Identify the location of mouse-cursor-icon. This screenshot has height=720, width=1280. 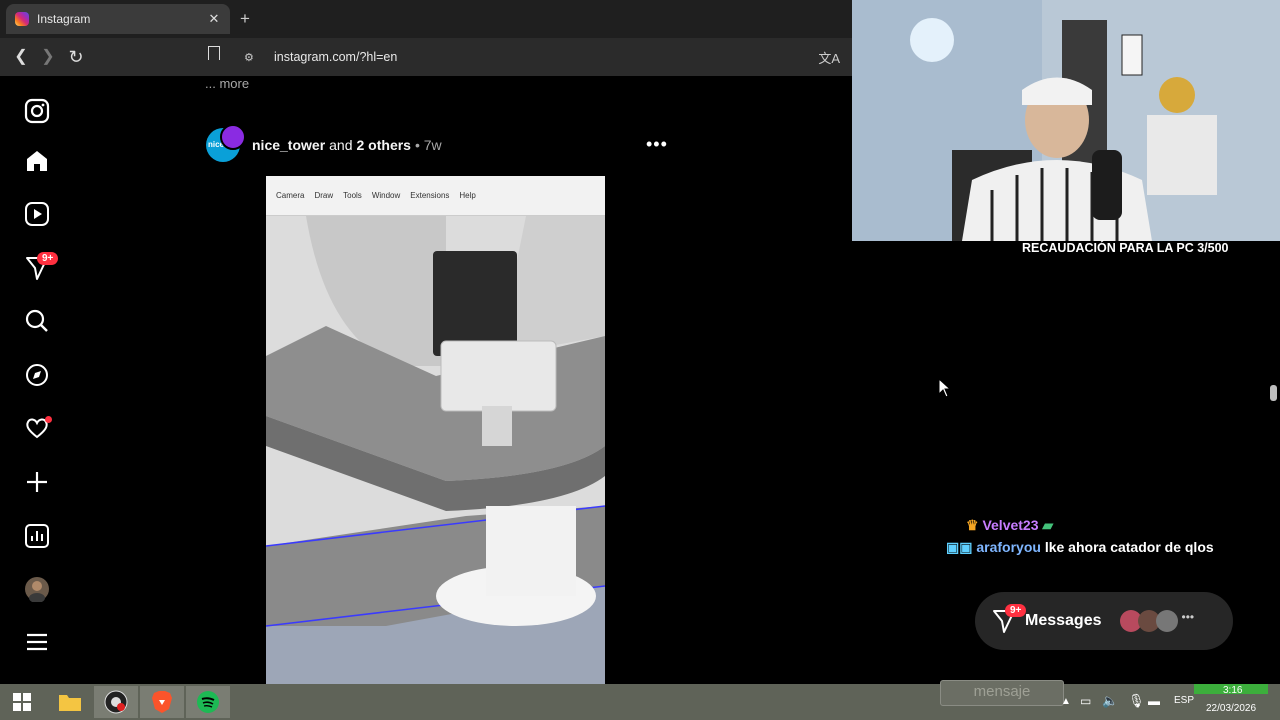
(945, 388).